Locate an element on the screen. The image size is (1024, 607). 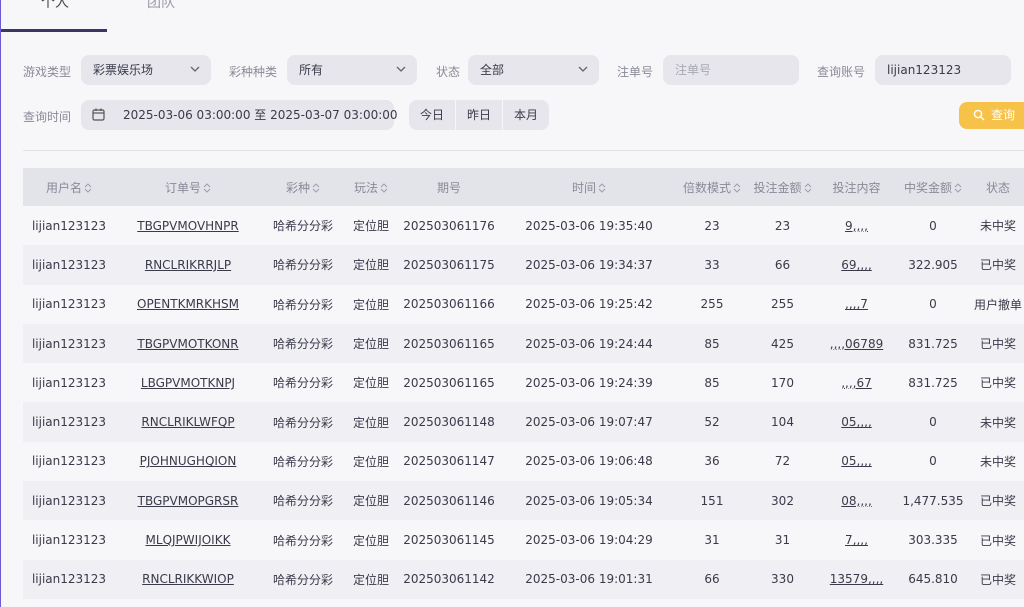
tab-bar: 个人 团队 is located at coordinates (512, 16).